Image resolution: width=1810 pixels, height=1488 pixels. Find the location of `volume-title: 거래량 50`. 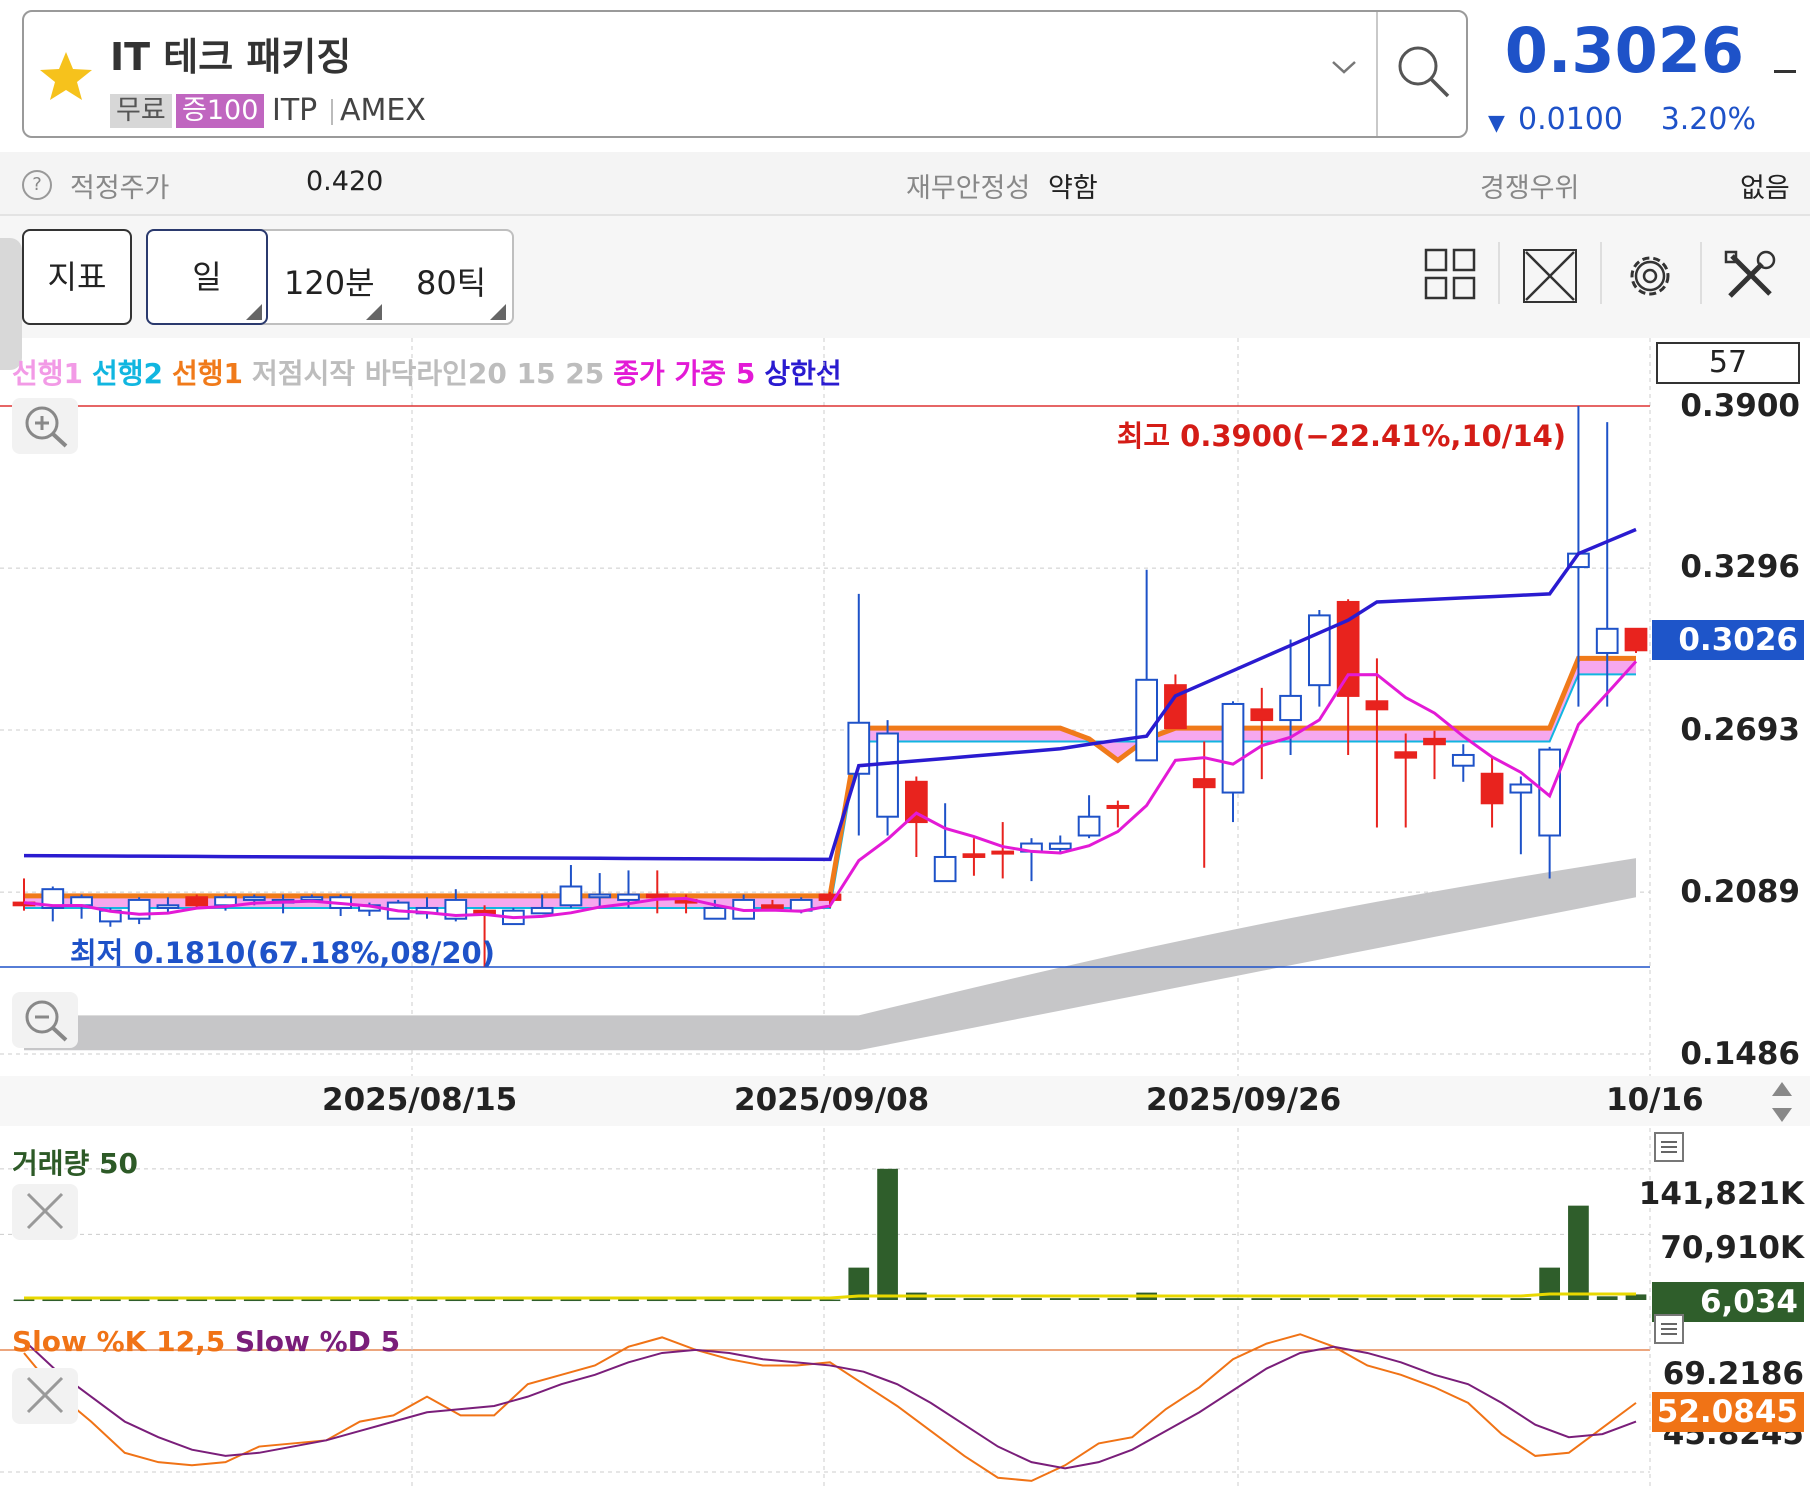

volume-title: 거래량 50 is located at coordinates (75, 1162).